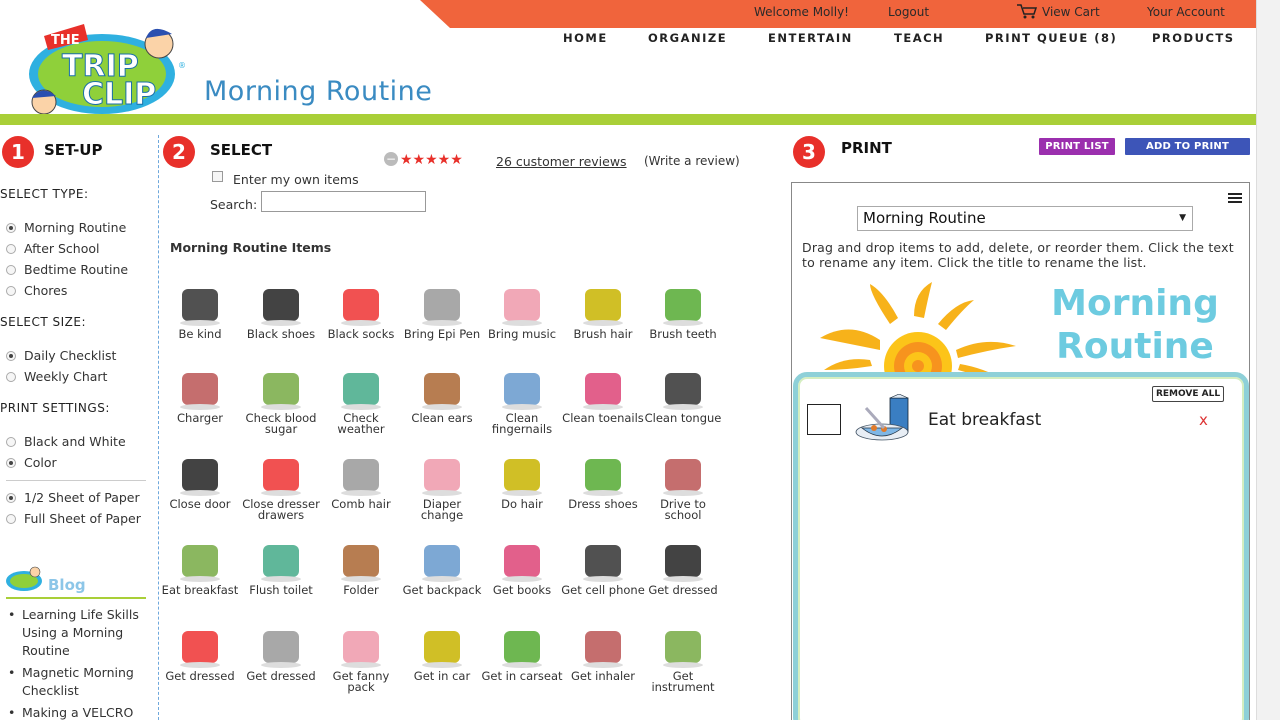  What do you see at coordinates (585, 38) in the screenshot?
I see `nav-home: HOME` at bounding box center [585, 38].